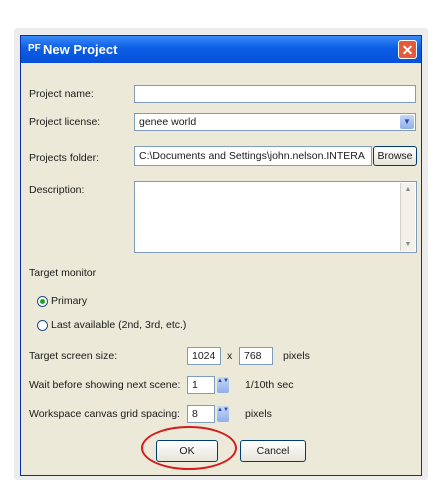  Describe the element at coordinates (61, 94) in the screenshot. I see `project-name-label: Project name:` at that location.